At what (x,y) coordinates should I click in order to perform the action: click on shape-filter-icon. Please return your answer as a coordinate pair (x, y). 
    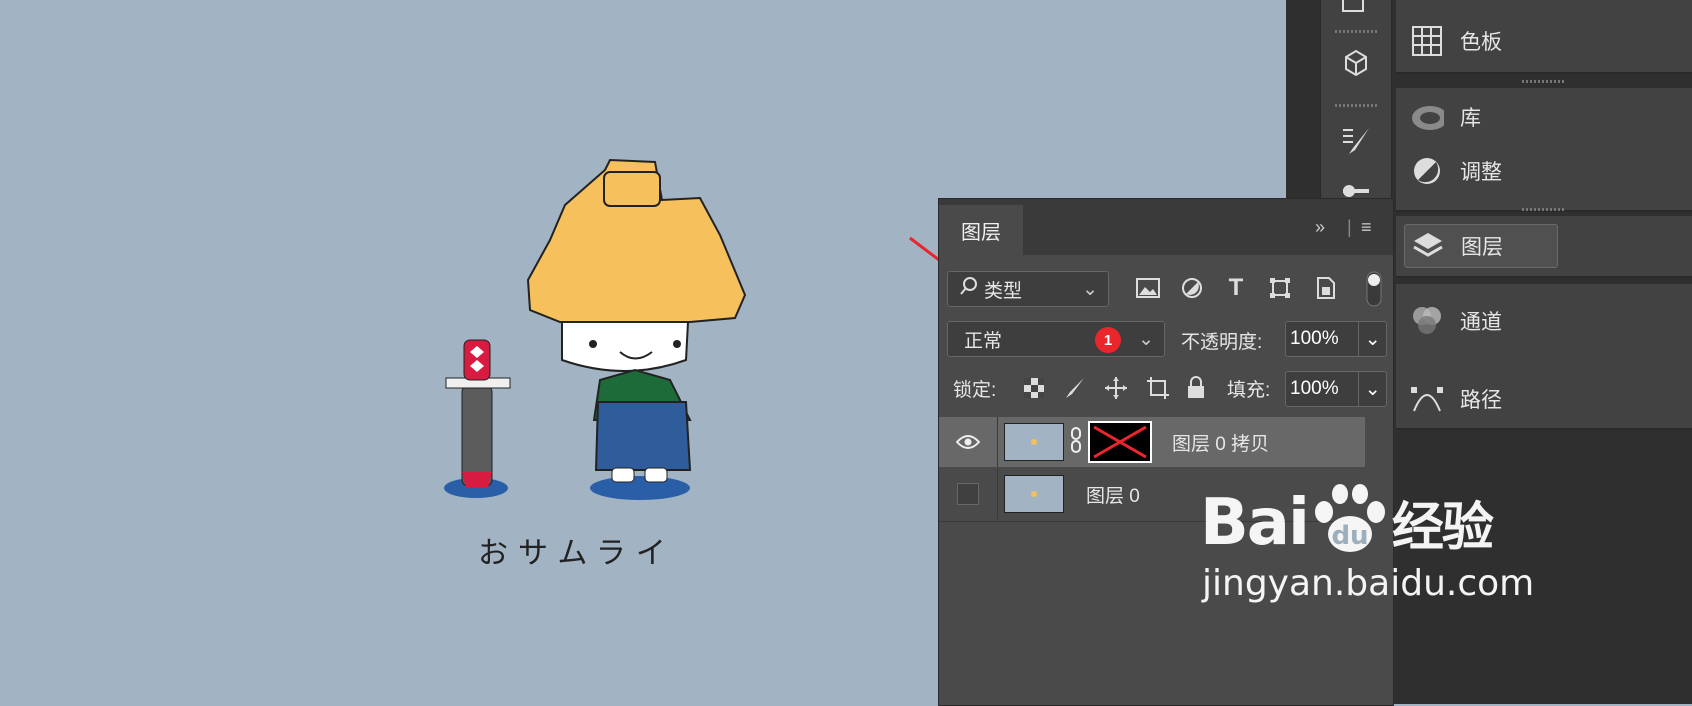
    Looking at the image, I should click on (1280, 288).